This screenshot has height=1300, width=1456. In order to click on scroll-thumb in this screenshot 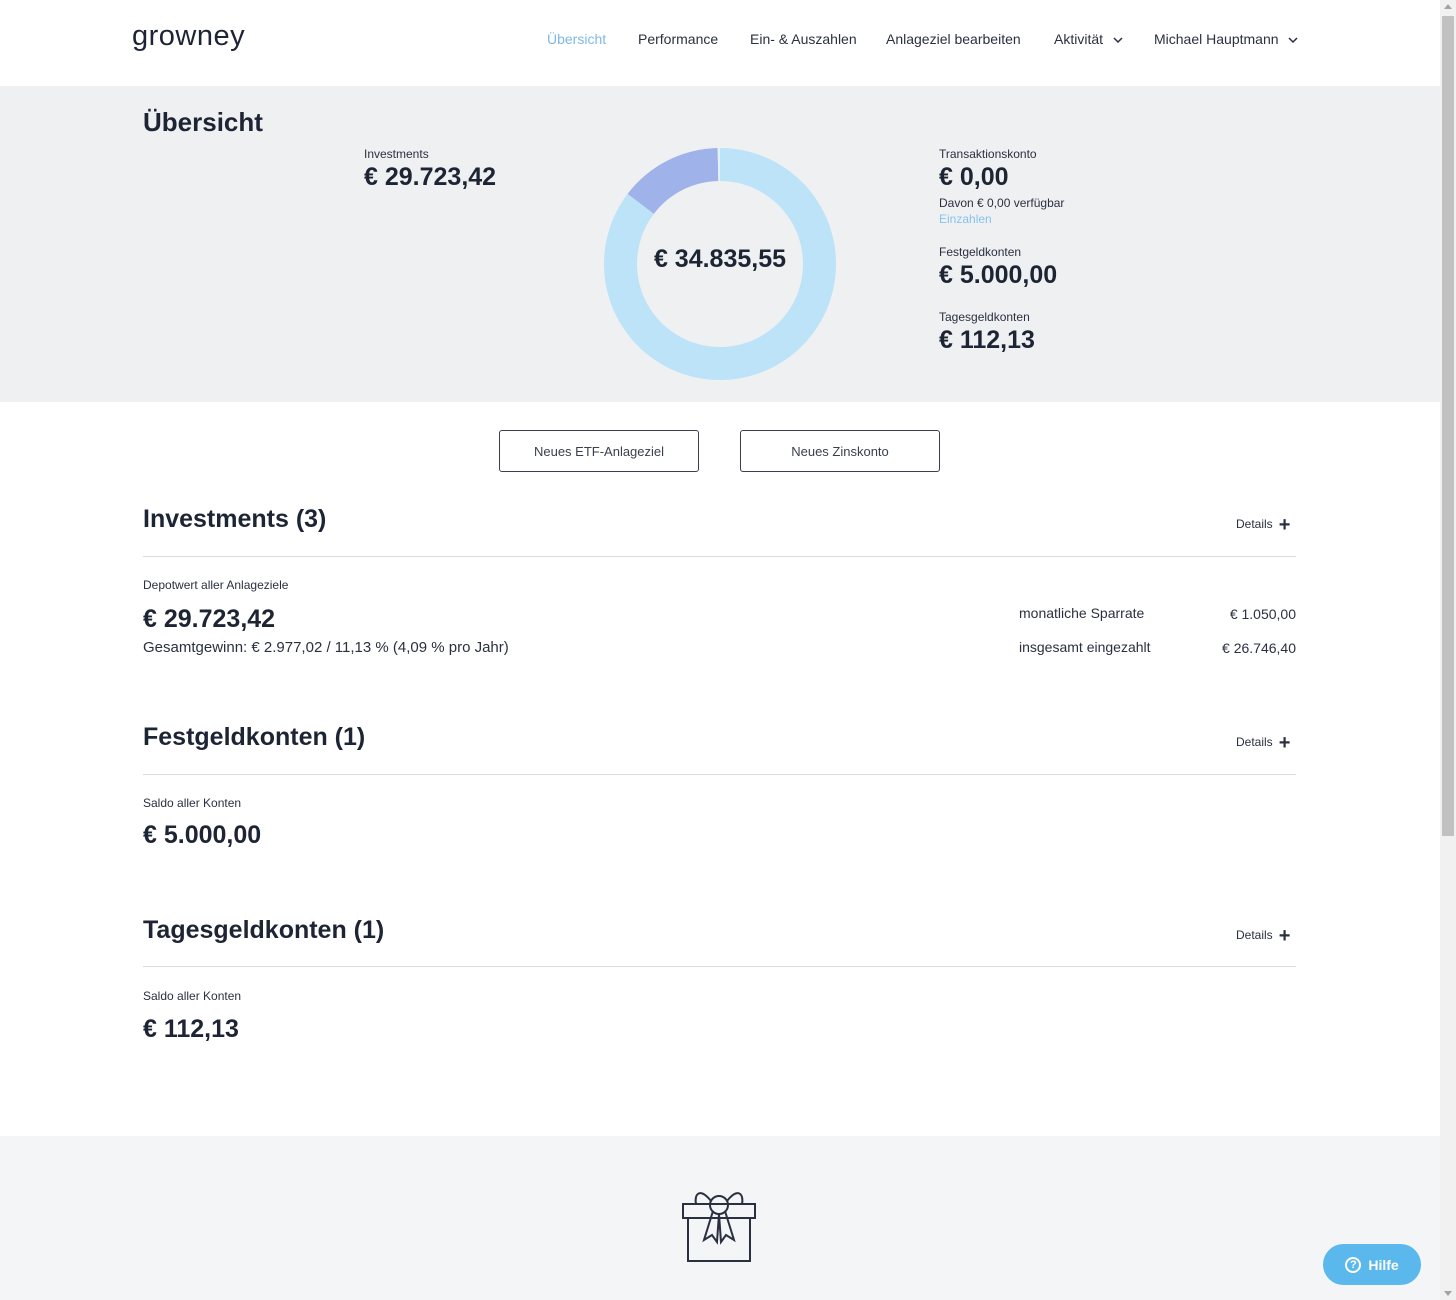, I will do `click(1448, 426)`.